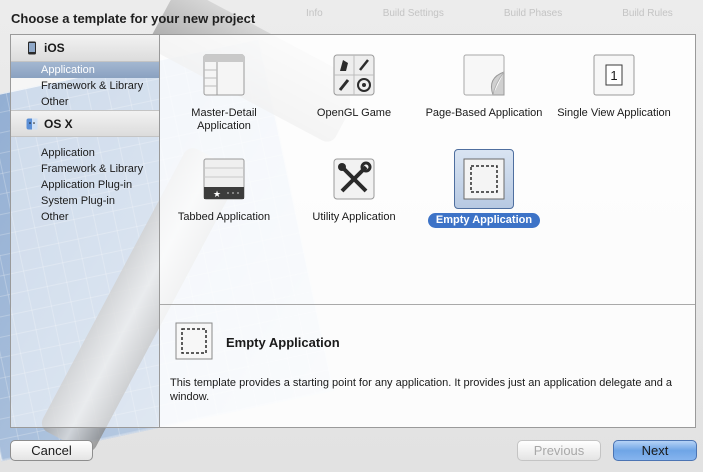 This screenshot has height=472, width=703. Describe the element at coordinates (655, 450) in the screenshot. I see `next-button: Next` at that location.